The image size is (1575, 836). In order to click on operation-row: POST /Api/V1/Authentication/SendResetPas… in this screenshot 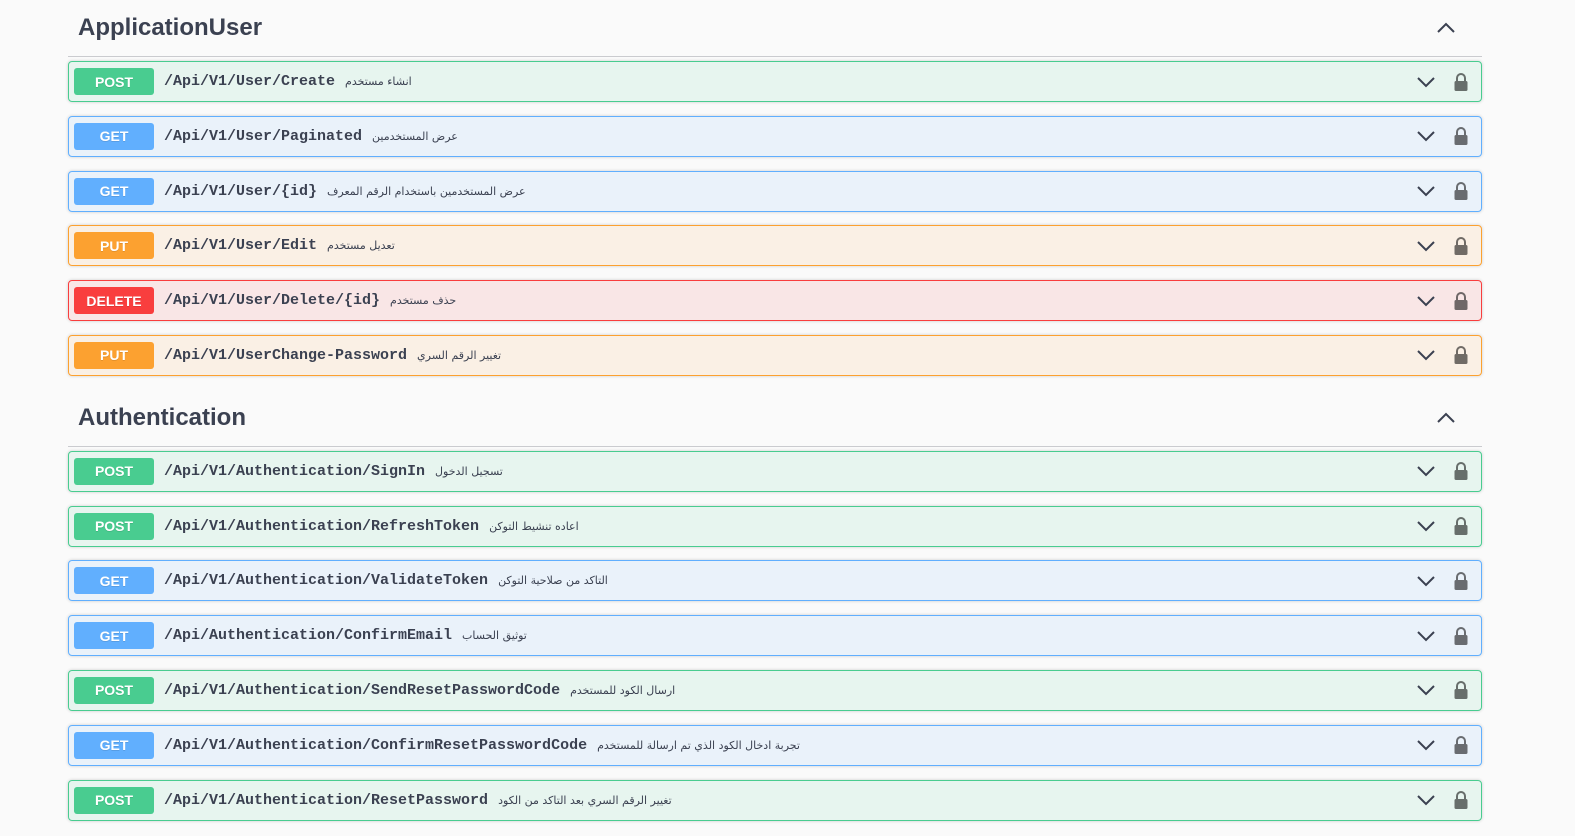, I will do `click(775, 690)`.